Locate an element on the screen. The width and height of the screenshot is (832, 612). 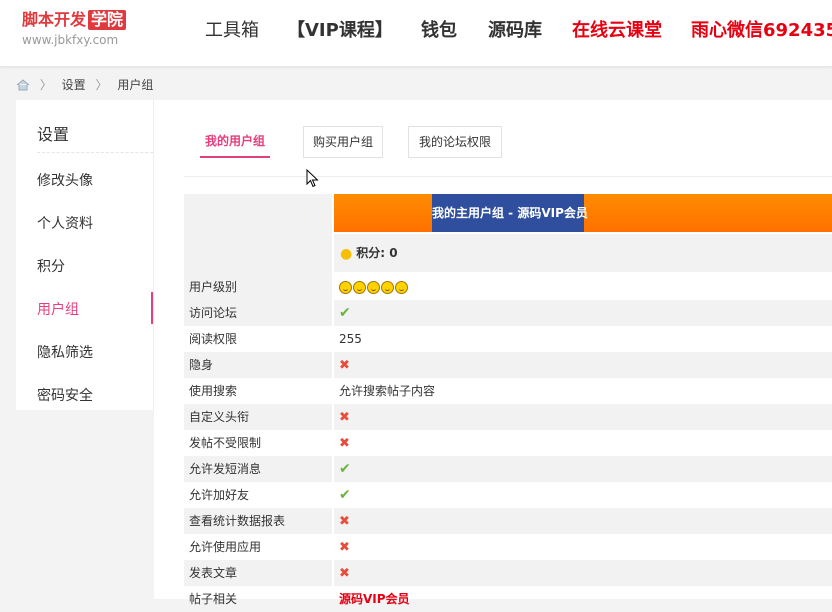
nav-item-toolbox: 工具箱 is located at coordinates (232, 29).